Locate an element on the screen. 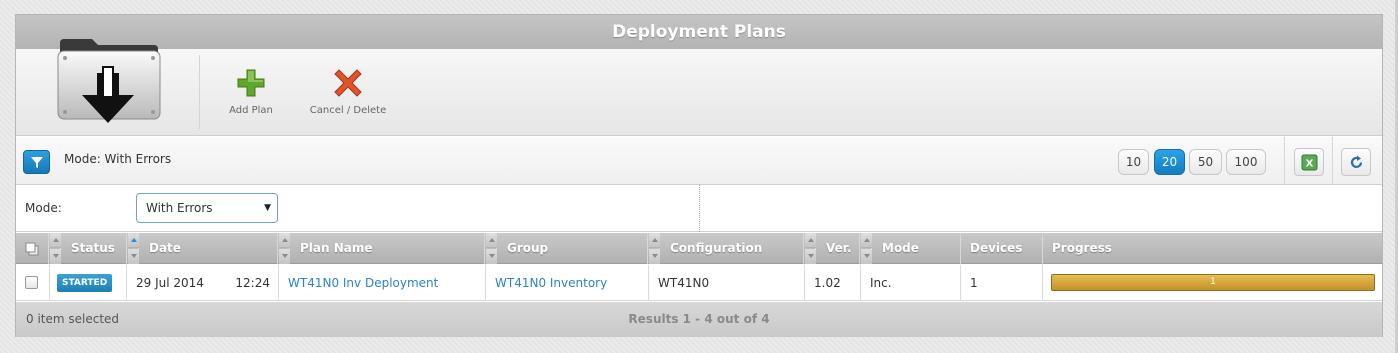 Image resolution: width=1398 pixels, height=353 pixels. page-size-100: 100 is located at coordinates (1246, 162).